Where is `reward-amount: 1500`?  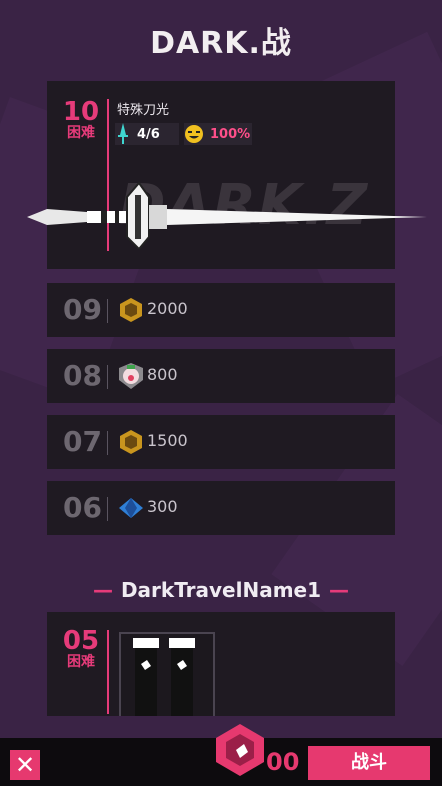
reward-amount: 1500 is located at coordinates (167, 440).